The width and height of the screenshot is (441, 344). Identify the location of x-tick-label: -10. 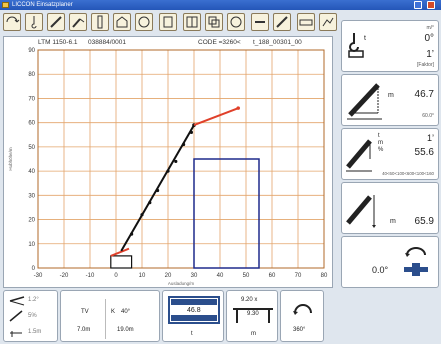
(90, 276).